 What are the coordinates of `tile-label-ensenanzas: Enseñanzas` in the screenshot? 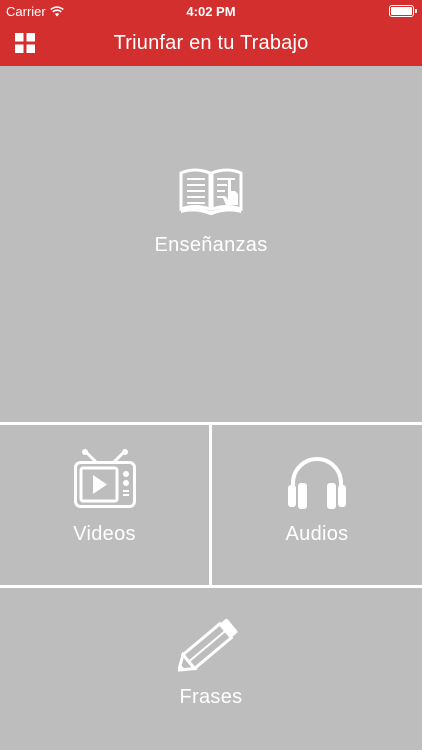 It's located at (211, 245).